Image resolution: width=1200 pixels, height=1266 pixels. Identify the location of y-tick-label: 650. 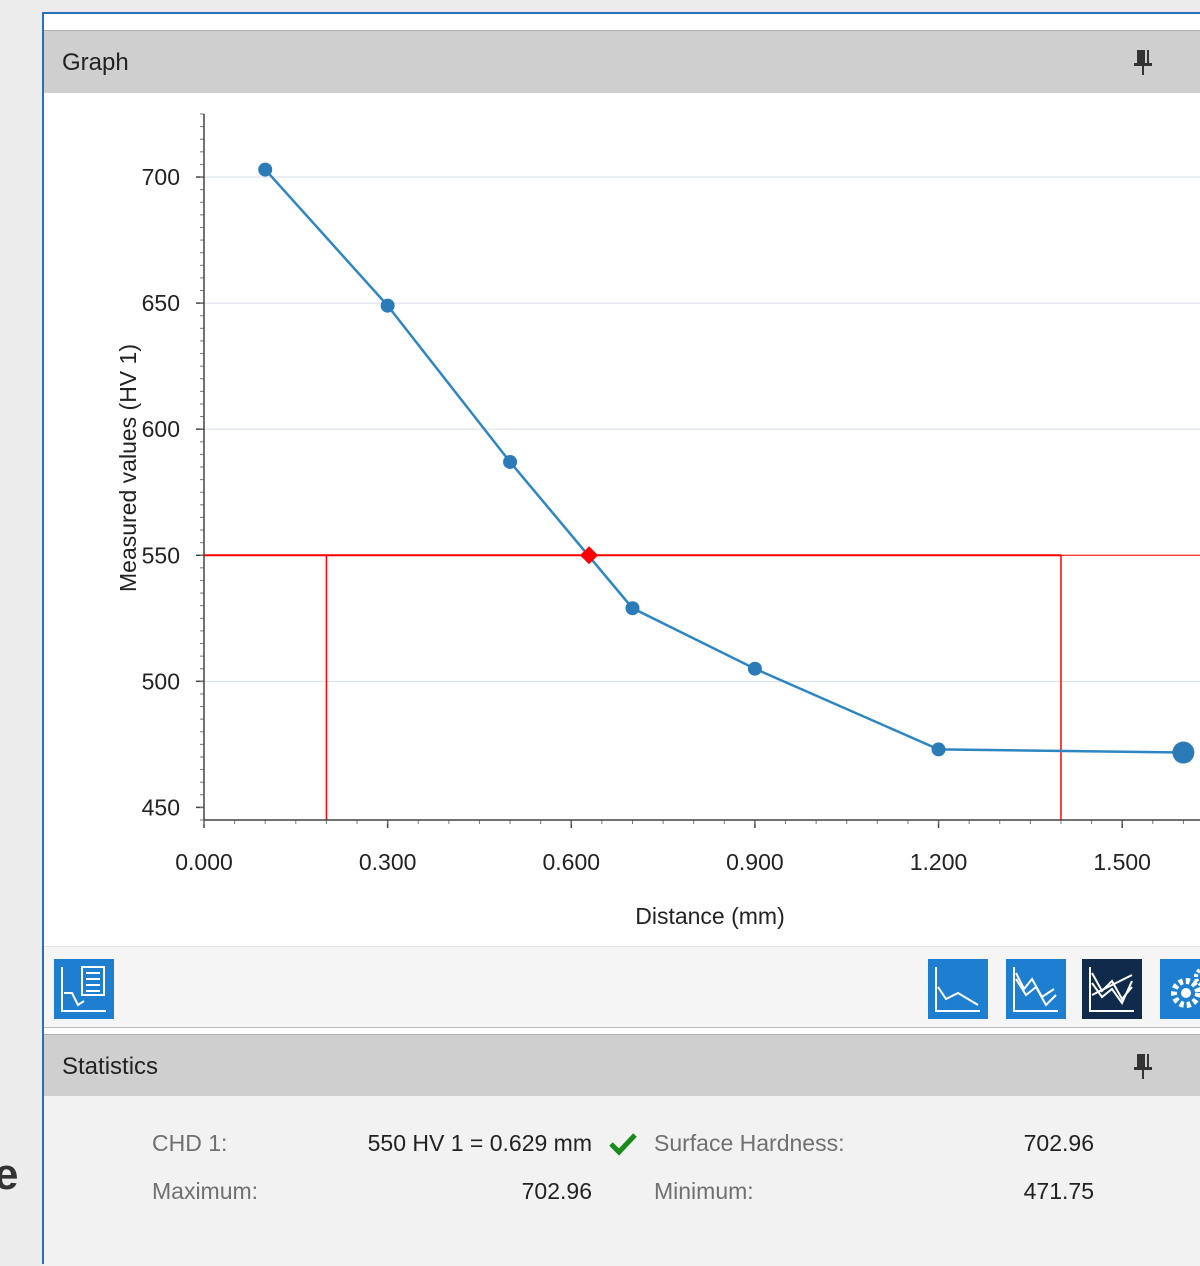
(161, 303).